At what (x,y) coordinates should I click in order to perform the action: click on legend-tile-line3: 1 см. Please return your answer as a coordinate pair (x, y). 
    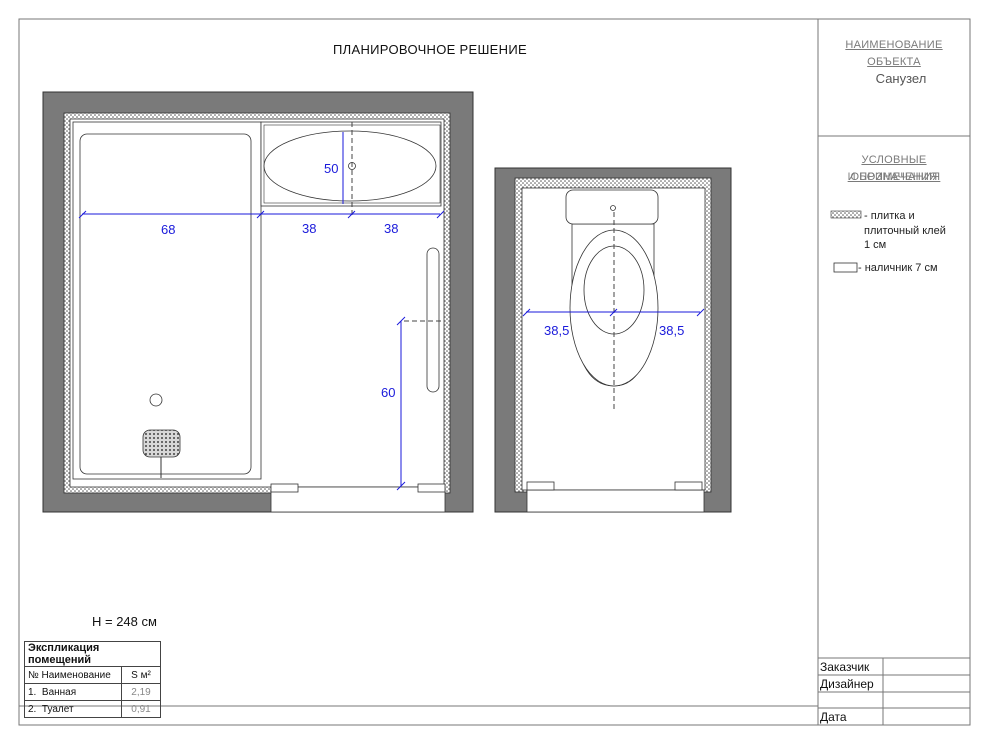
    Looking at the image, I should click on (875, 245).